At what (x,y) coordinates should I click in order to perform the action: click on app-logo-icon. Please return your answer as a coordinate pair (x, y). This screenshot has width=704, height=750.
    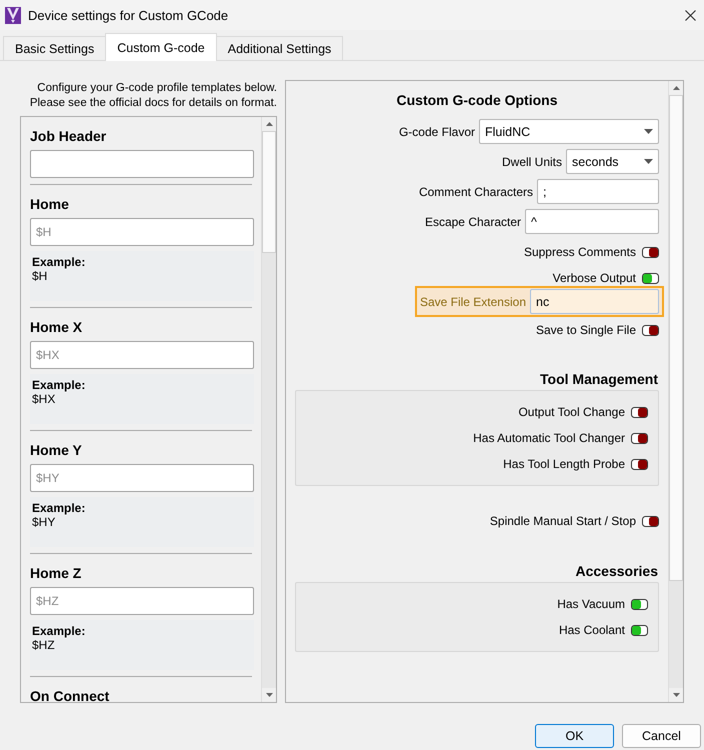
    Looking at the image, I should click on (13, 15).